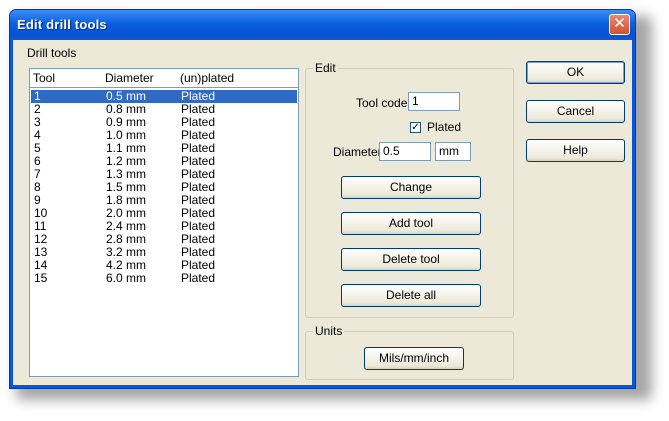 Image resolution: width=669 pixels, height=421 pixels. I want to click on diameter-cell: 6.0 mm, so click(126, 278).